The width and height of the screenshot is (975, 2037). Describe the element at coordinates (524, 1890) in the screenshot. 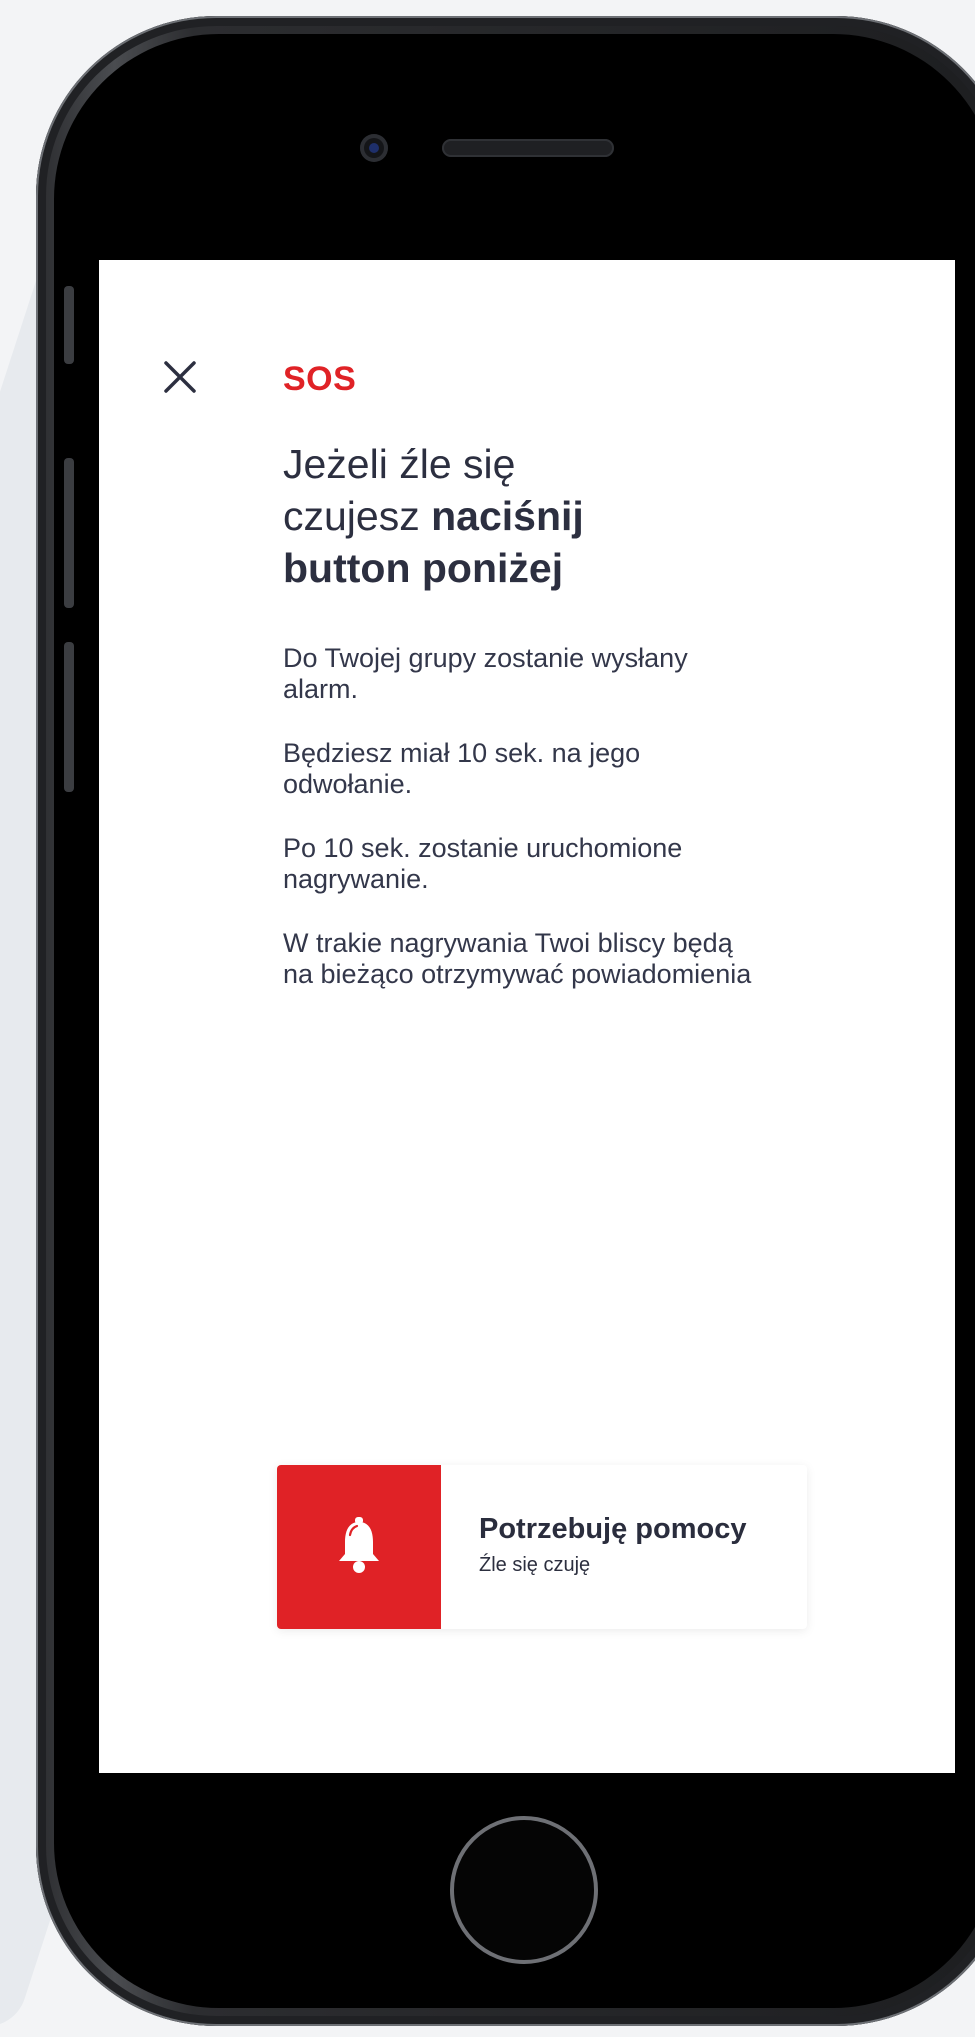

I see `home-button` at that location.